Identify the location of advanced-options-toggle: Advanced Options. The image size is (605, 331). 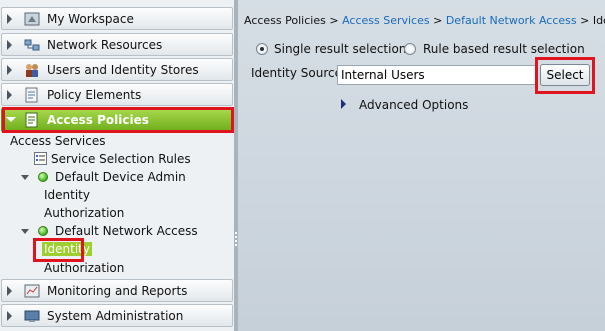
(413, 105).